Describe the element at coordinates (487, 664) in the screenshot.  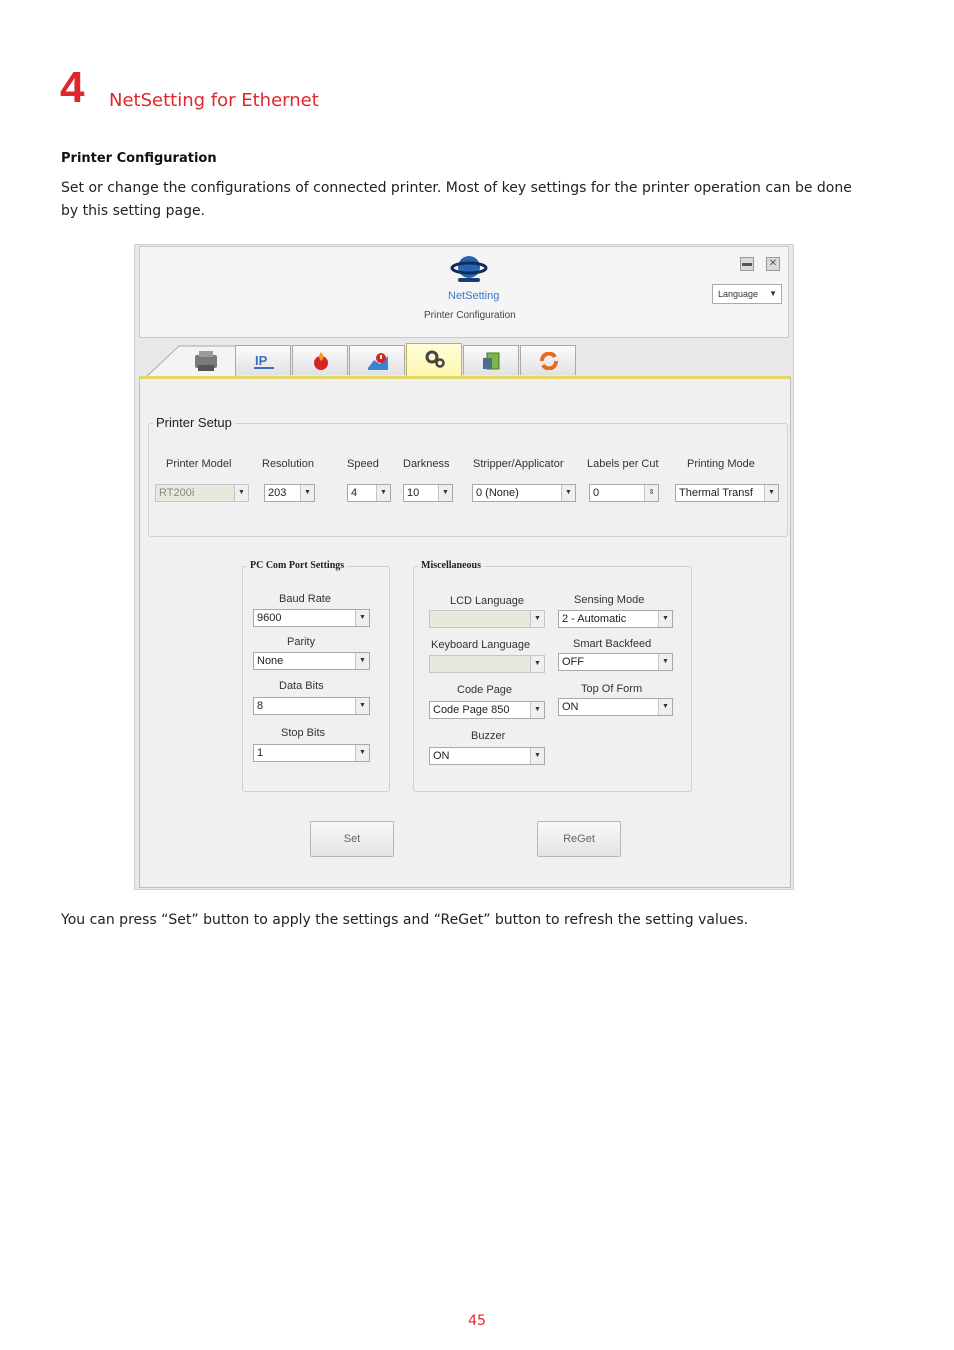
I see `keyboard-language-select: ▼` at that location.